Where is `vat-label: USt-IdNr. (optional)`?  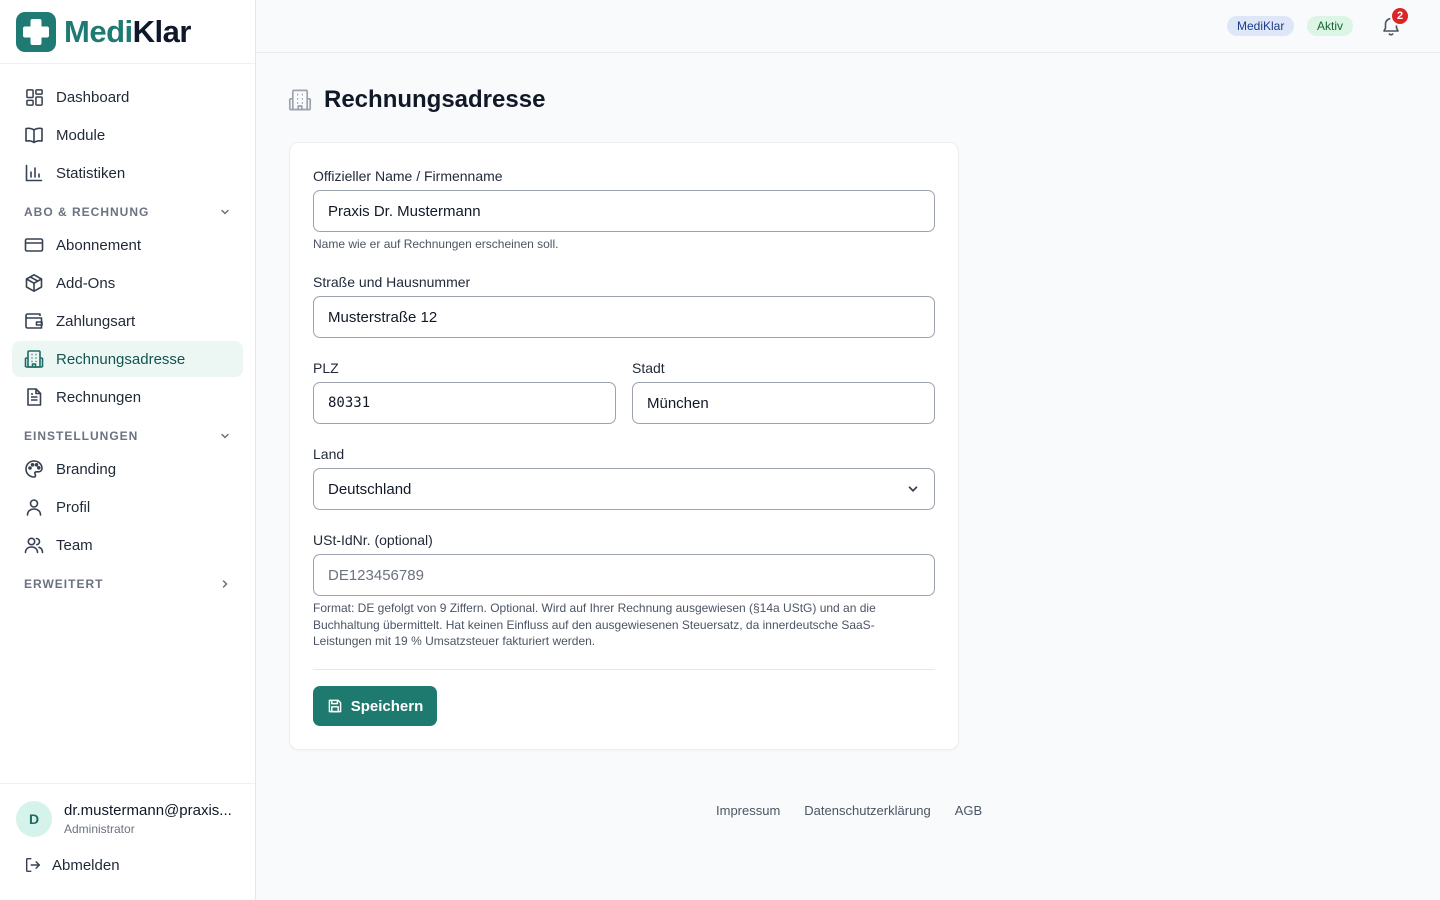
vat-label: USt-IdNr. (optional) is located at coordinates (373, 540).